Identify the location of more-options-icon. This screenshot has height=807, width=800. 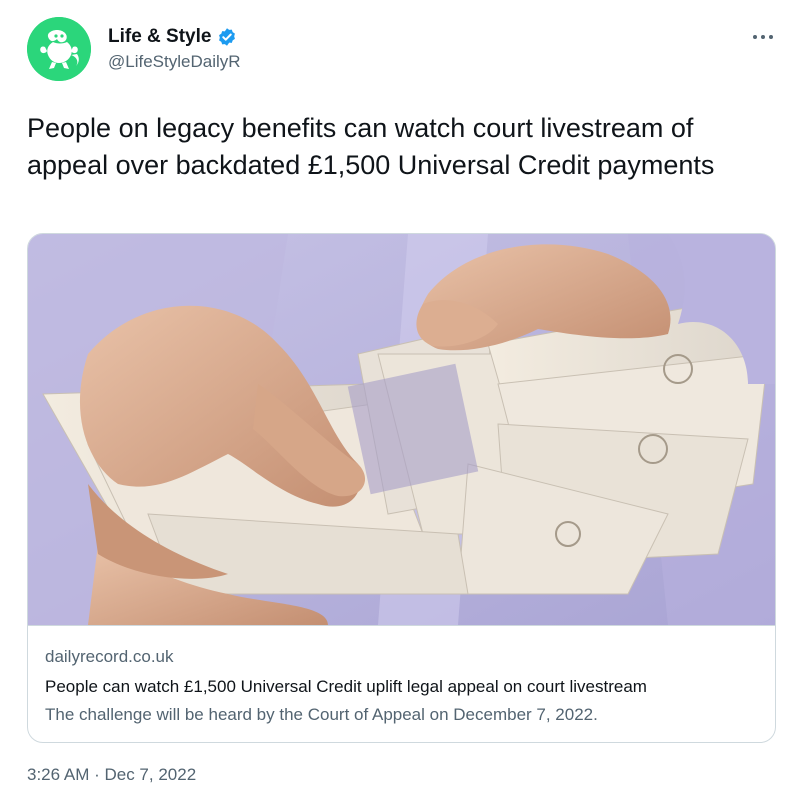
(763, 37).